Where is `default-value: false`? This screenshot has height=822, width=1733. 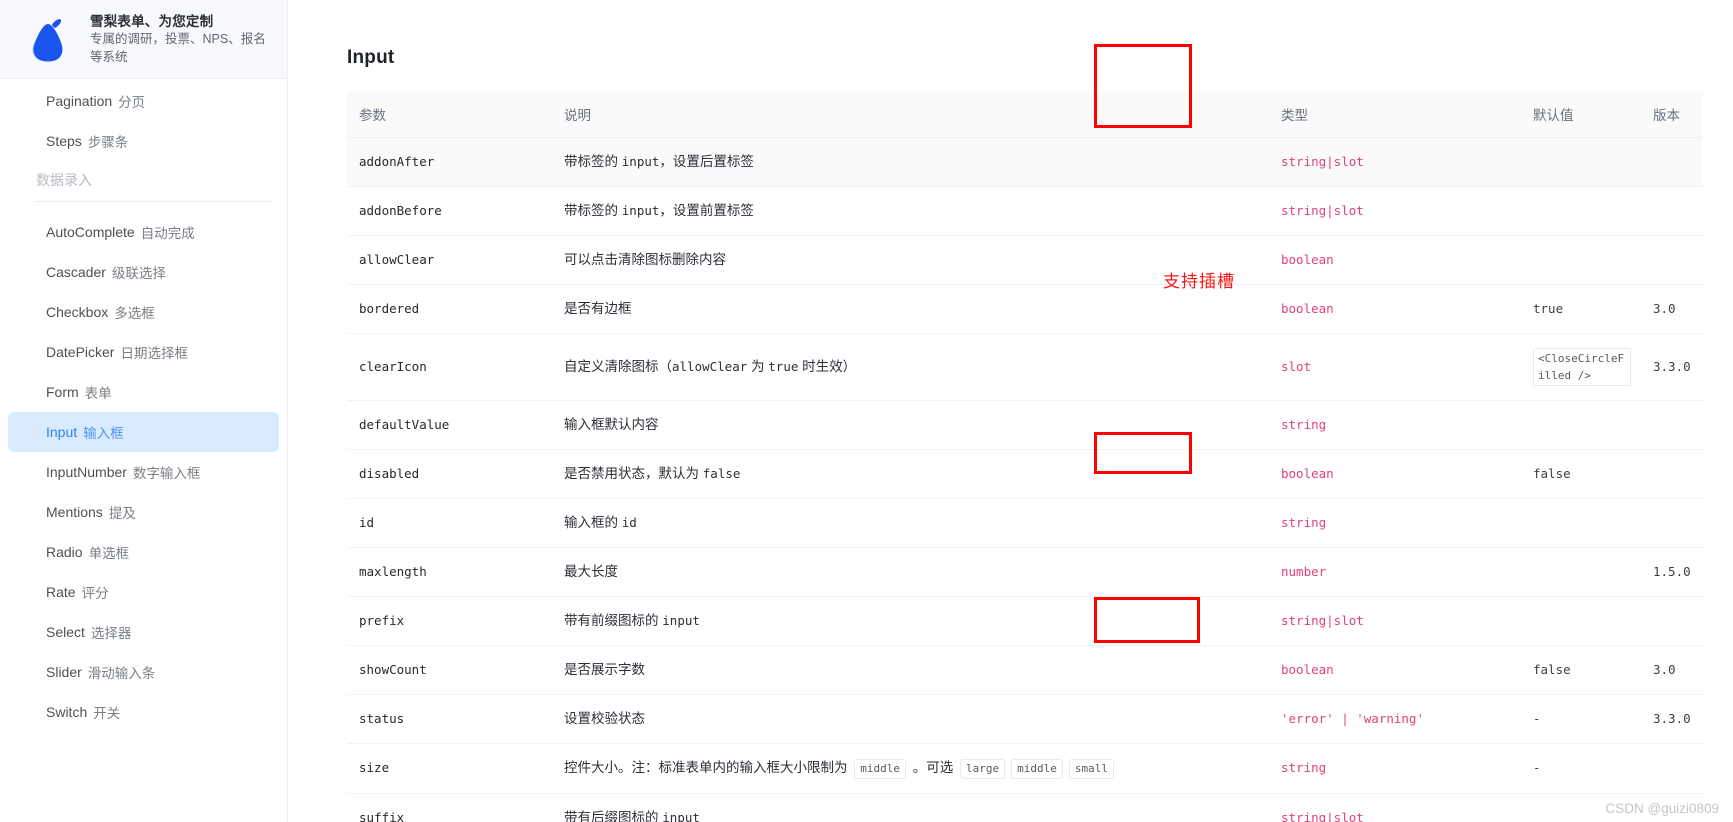
default-value: false is located at coordinates (1552, 473).